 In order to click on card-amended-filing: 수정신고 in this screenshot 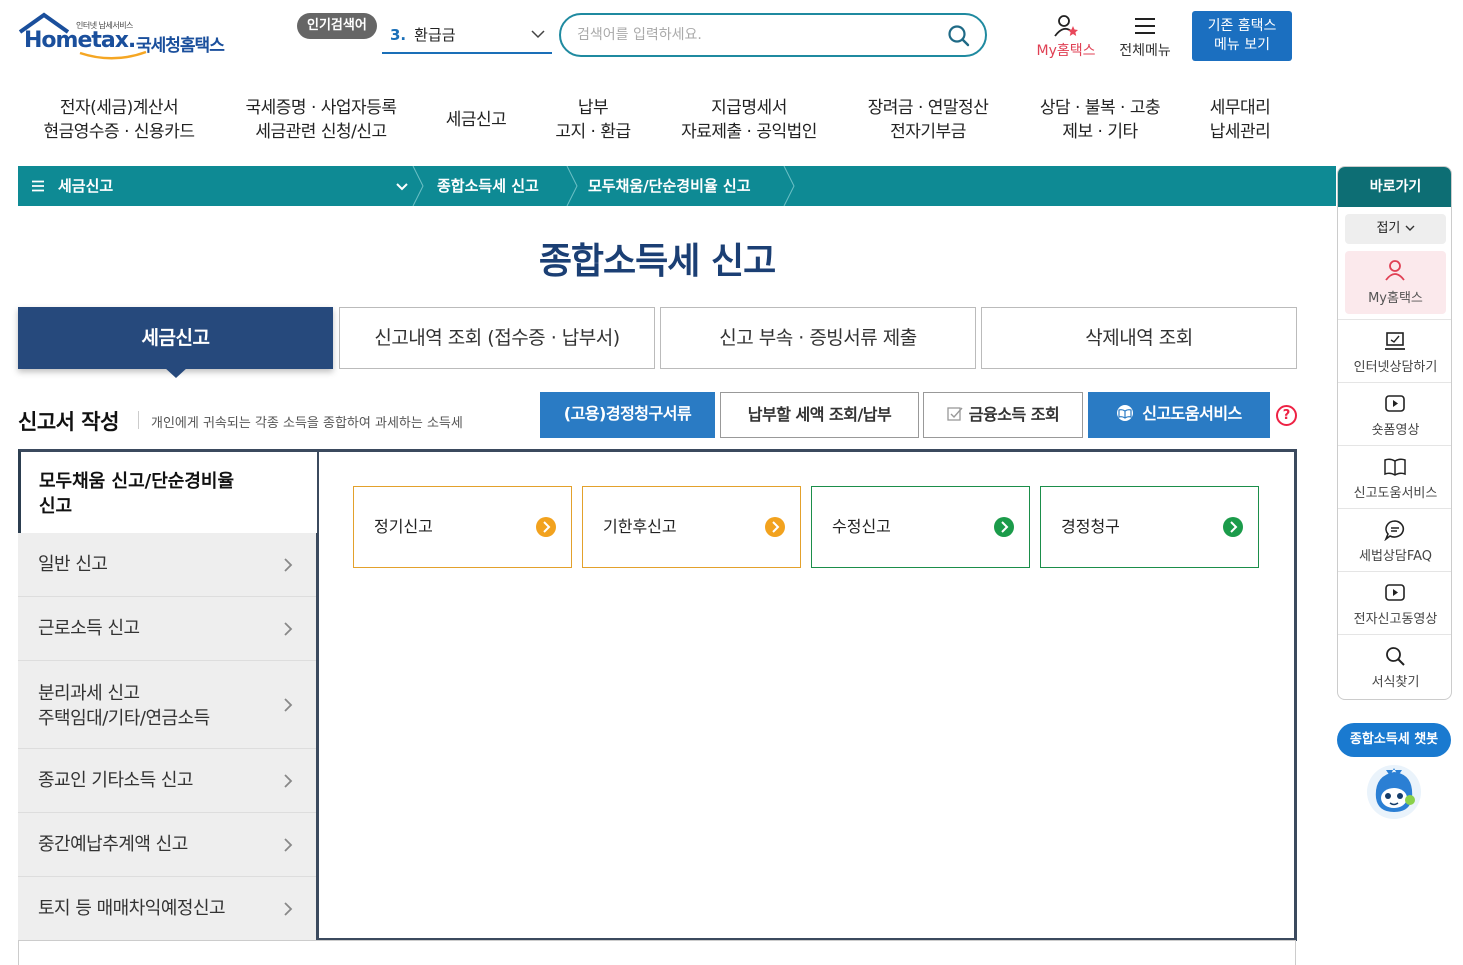, I will do `click(920, 527)`.